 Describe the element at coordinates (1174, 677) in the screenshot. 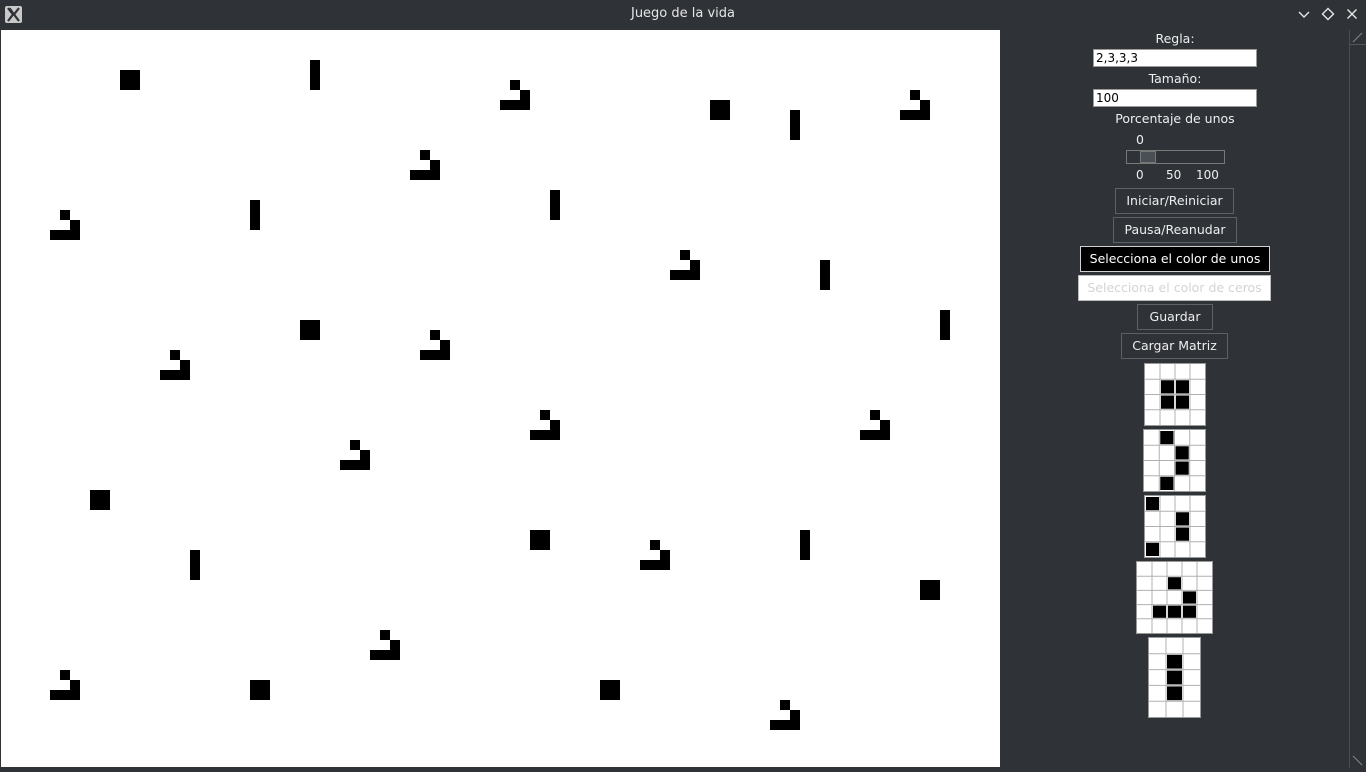

I see `pattern-blinker-preview` at that location.